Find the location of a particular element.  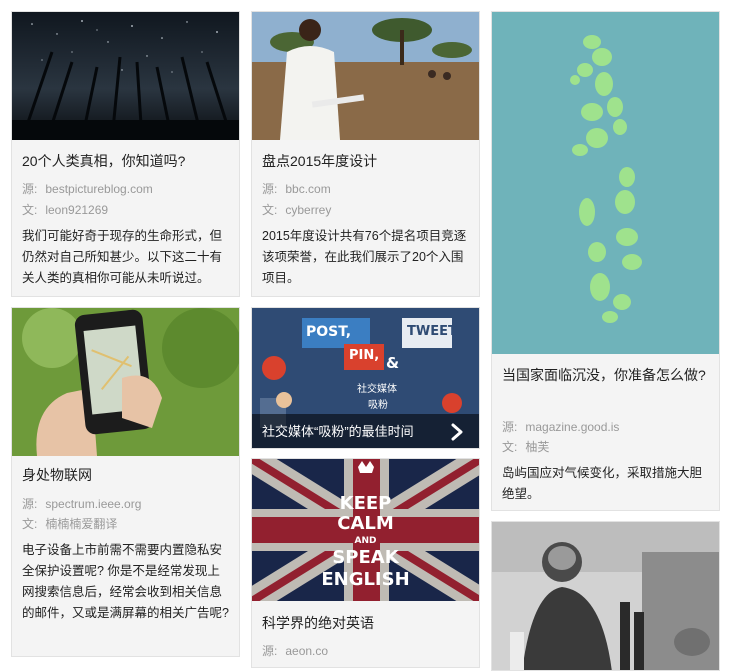

source-value: aeon.co is located at coordinates (307, 651).